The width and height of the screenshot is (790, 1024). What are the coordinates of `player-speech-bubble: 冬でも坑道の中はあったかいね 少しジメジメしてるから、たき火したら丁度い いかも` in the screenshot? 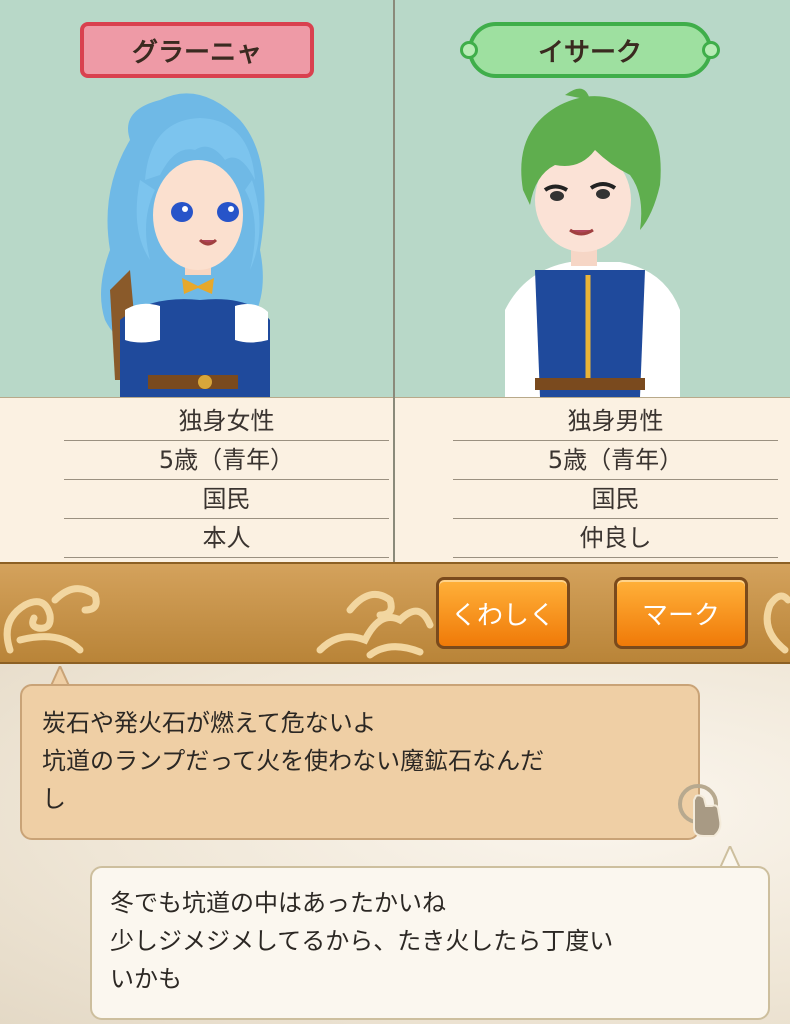 It's located at (430, 943).